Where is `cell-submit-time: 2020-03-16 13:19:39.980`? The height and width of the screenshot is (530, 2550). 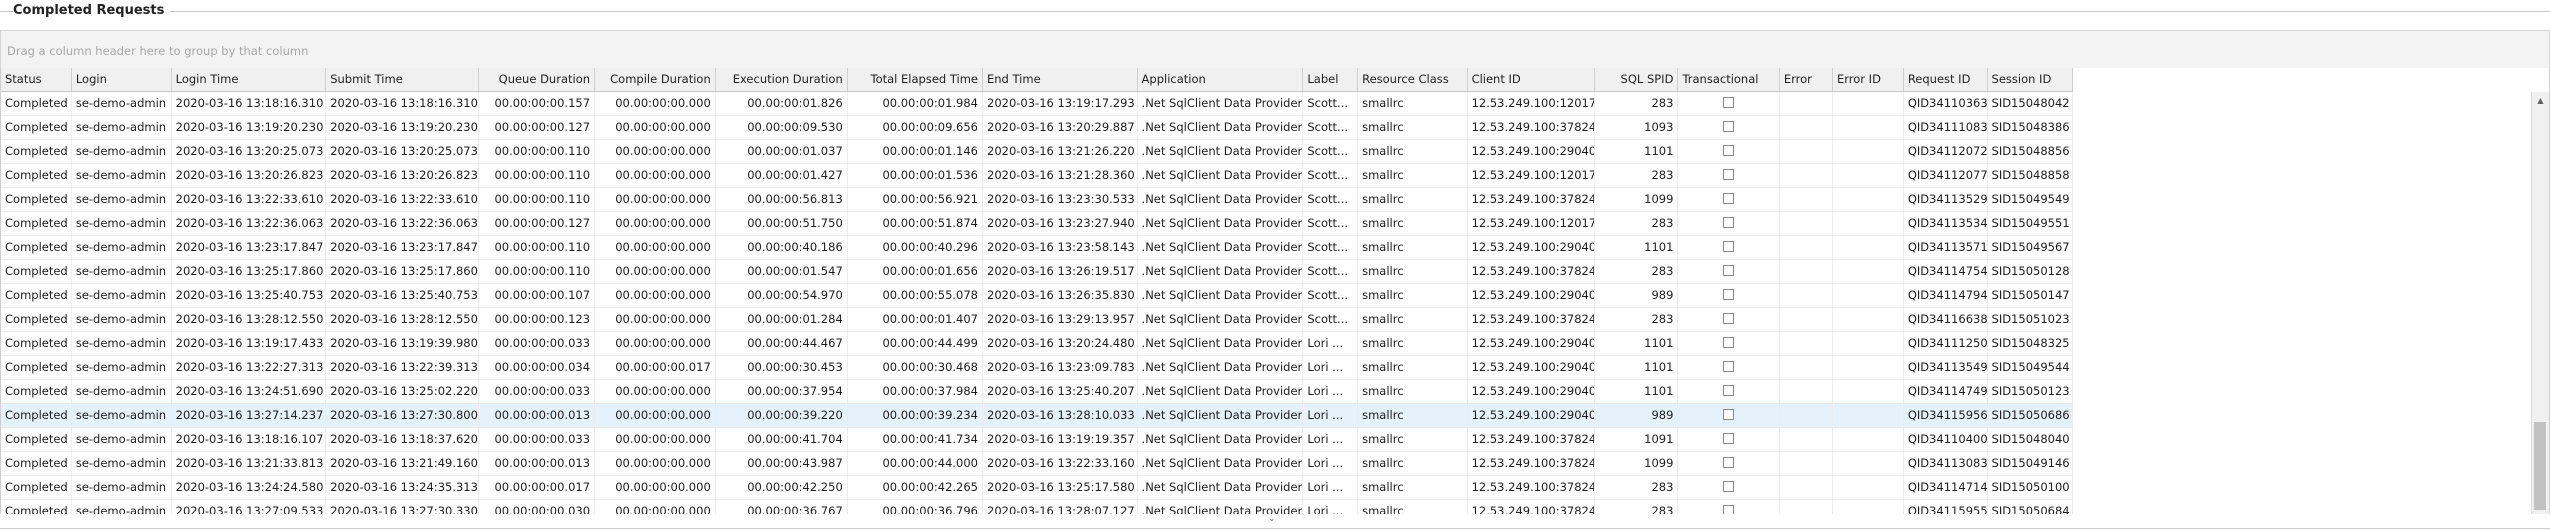
cell-submit-time: 2020-03-16 13:19:39.980 is located at coordinates (403, 343).